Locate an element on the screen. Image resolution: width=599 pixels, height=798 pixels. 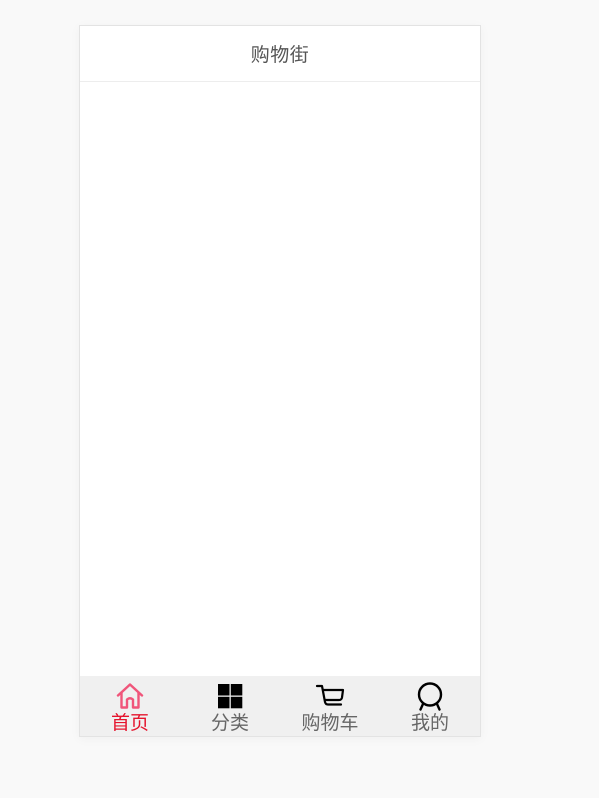
page-title: 购物街 is located at coordinates (280, 55).